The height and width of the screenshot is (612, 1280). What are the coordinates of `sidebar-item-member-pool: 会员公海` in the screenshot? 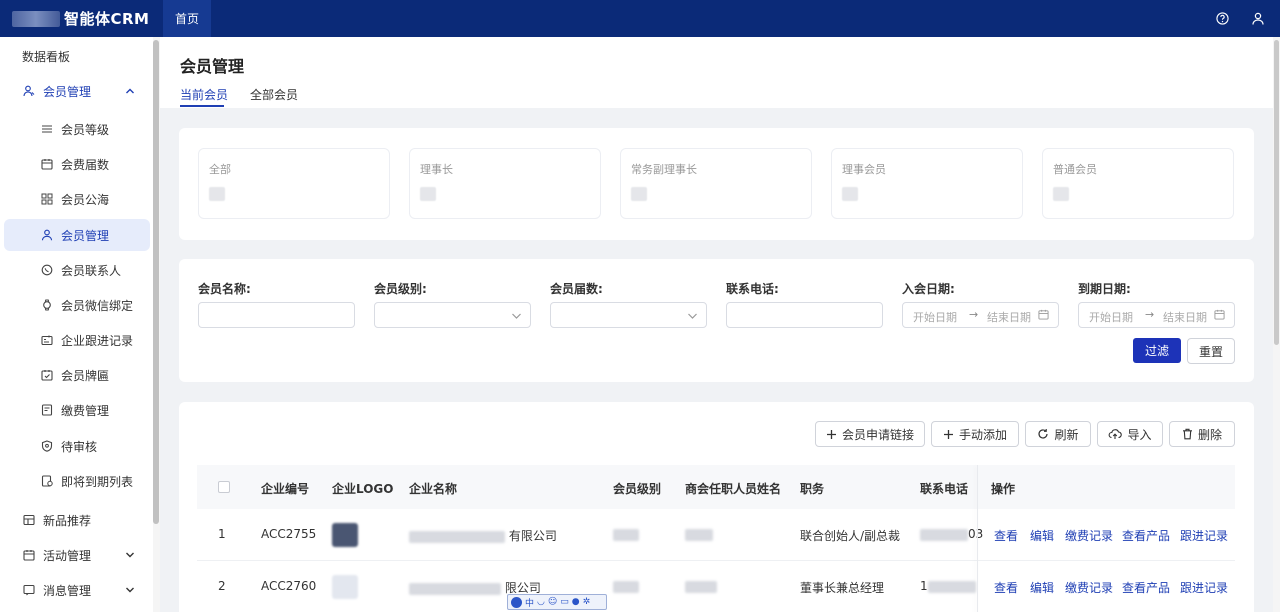 It's located at (76, 199).